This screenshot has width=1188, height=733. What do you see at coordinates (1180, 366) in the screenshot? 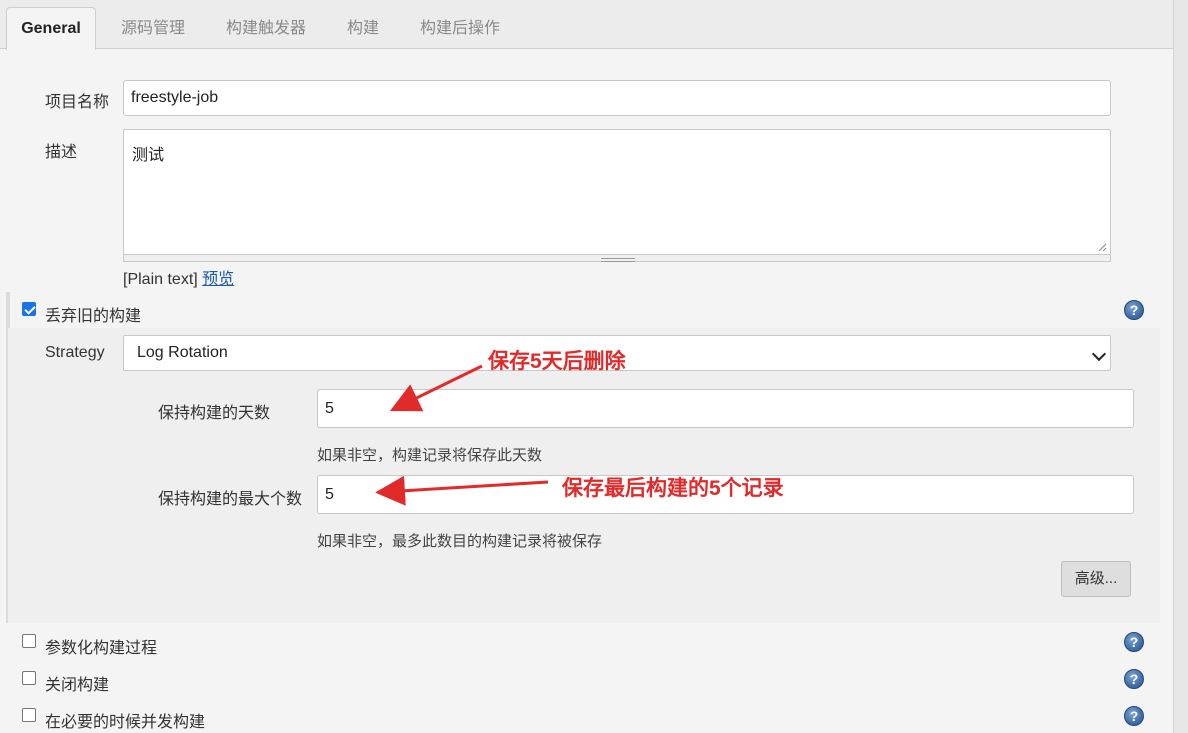
I see `vertical-scrollbar` at bounding box center [1180, 366].